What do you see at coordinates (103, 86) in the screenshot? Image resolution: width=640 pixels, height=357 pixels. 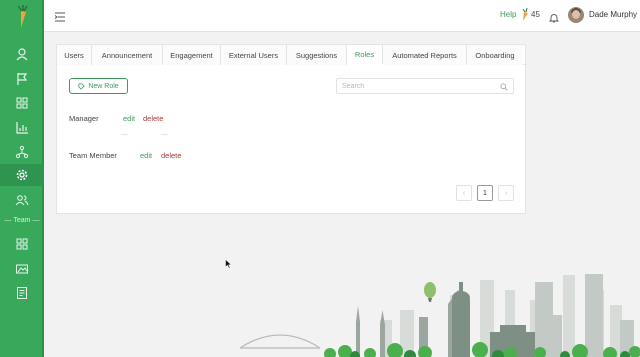 I see `new-role-label: New Role` at bounding box center [103, 86].